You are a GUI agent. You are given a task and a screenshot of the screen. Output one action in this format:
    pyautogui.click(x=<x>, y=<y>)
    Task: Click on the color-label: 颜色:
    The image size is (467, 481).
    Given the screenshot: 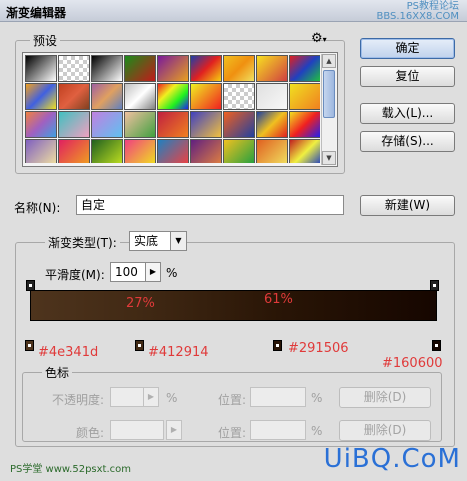 What is the action you would take?
    pyautogui.click(x=90, y=433)
    